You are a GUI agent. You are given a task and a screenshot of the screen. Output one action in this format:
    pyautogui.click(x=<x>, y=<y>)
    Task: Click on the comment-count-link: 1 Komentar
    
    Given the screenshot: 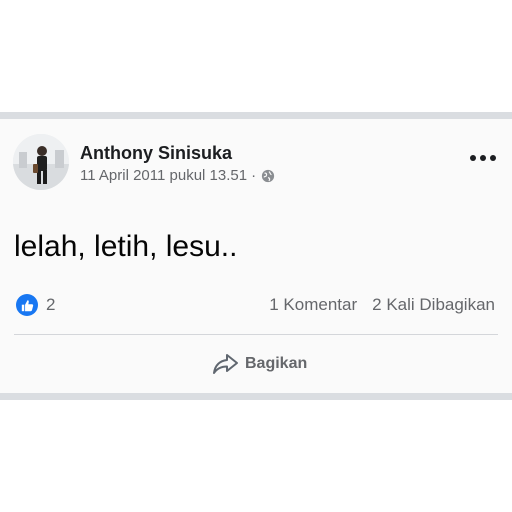 What is the action you would take?
    pyautogui.click(x=313, y=305)
    